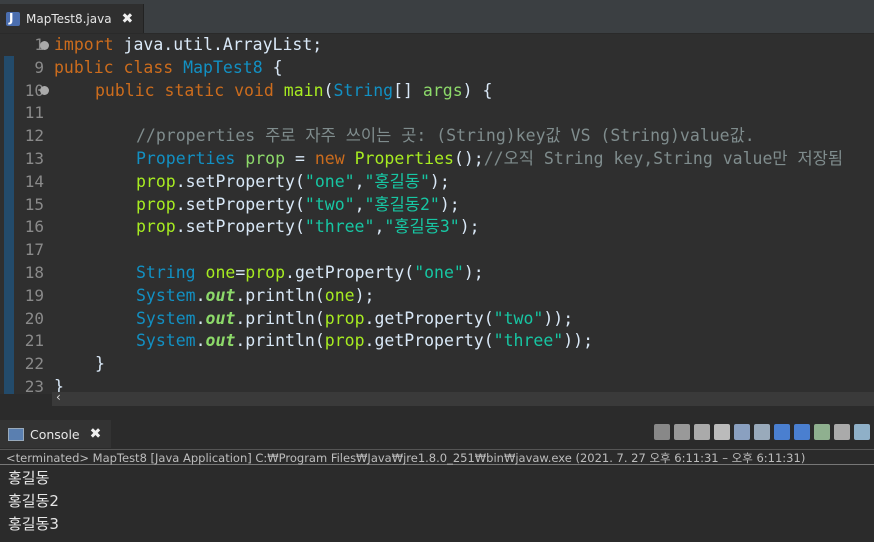 The image size is (874, 542). I want to click on remove-all-icon, so click(702, 432).